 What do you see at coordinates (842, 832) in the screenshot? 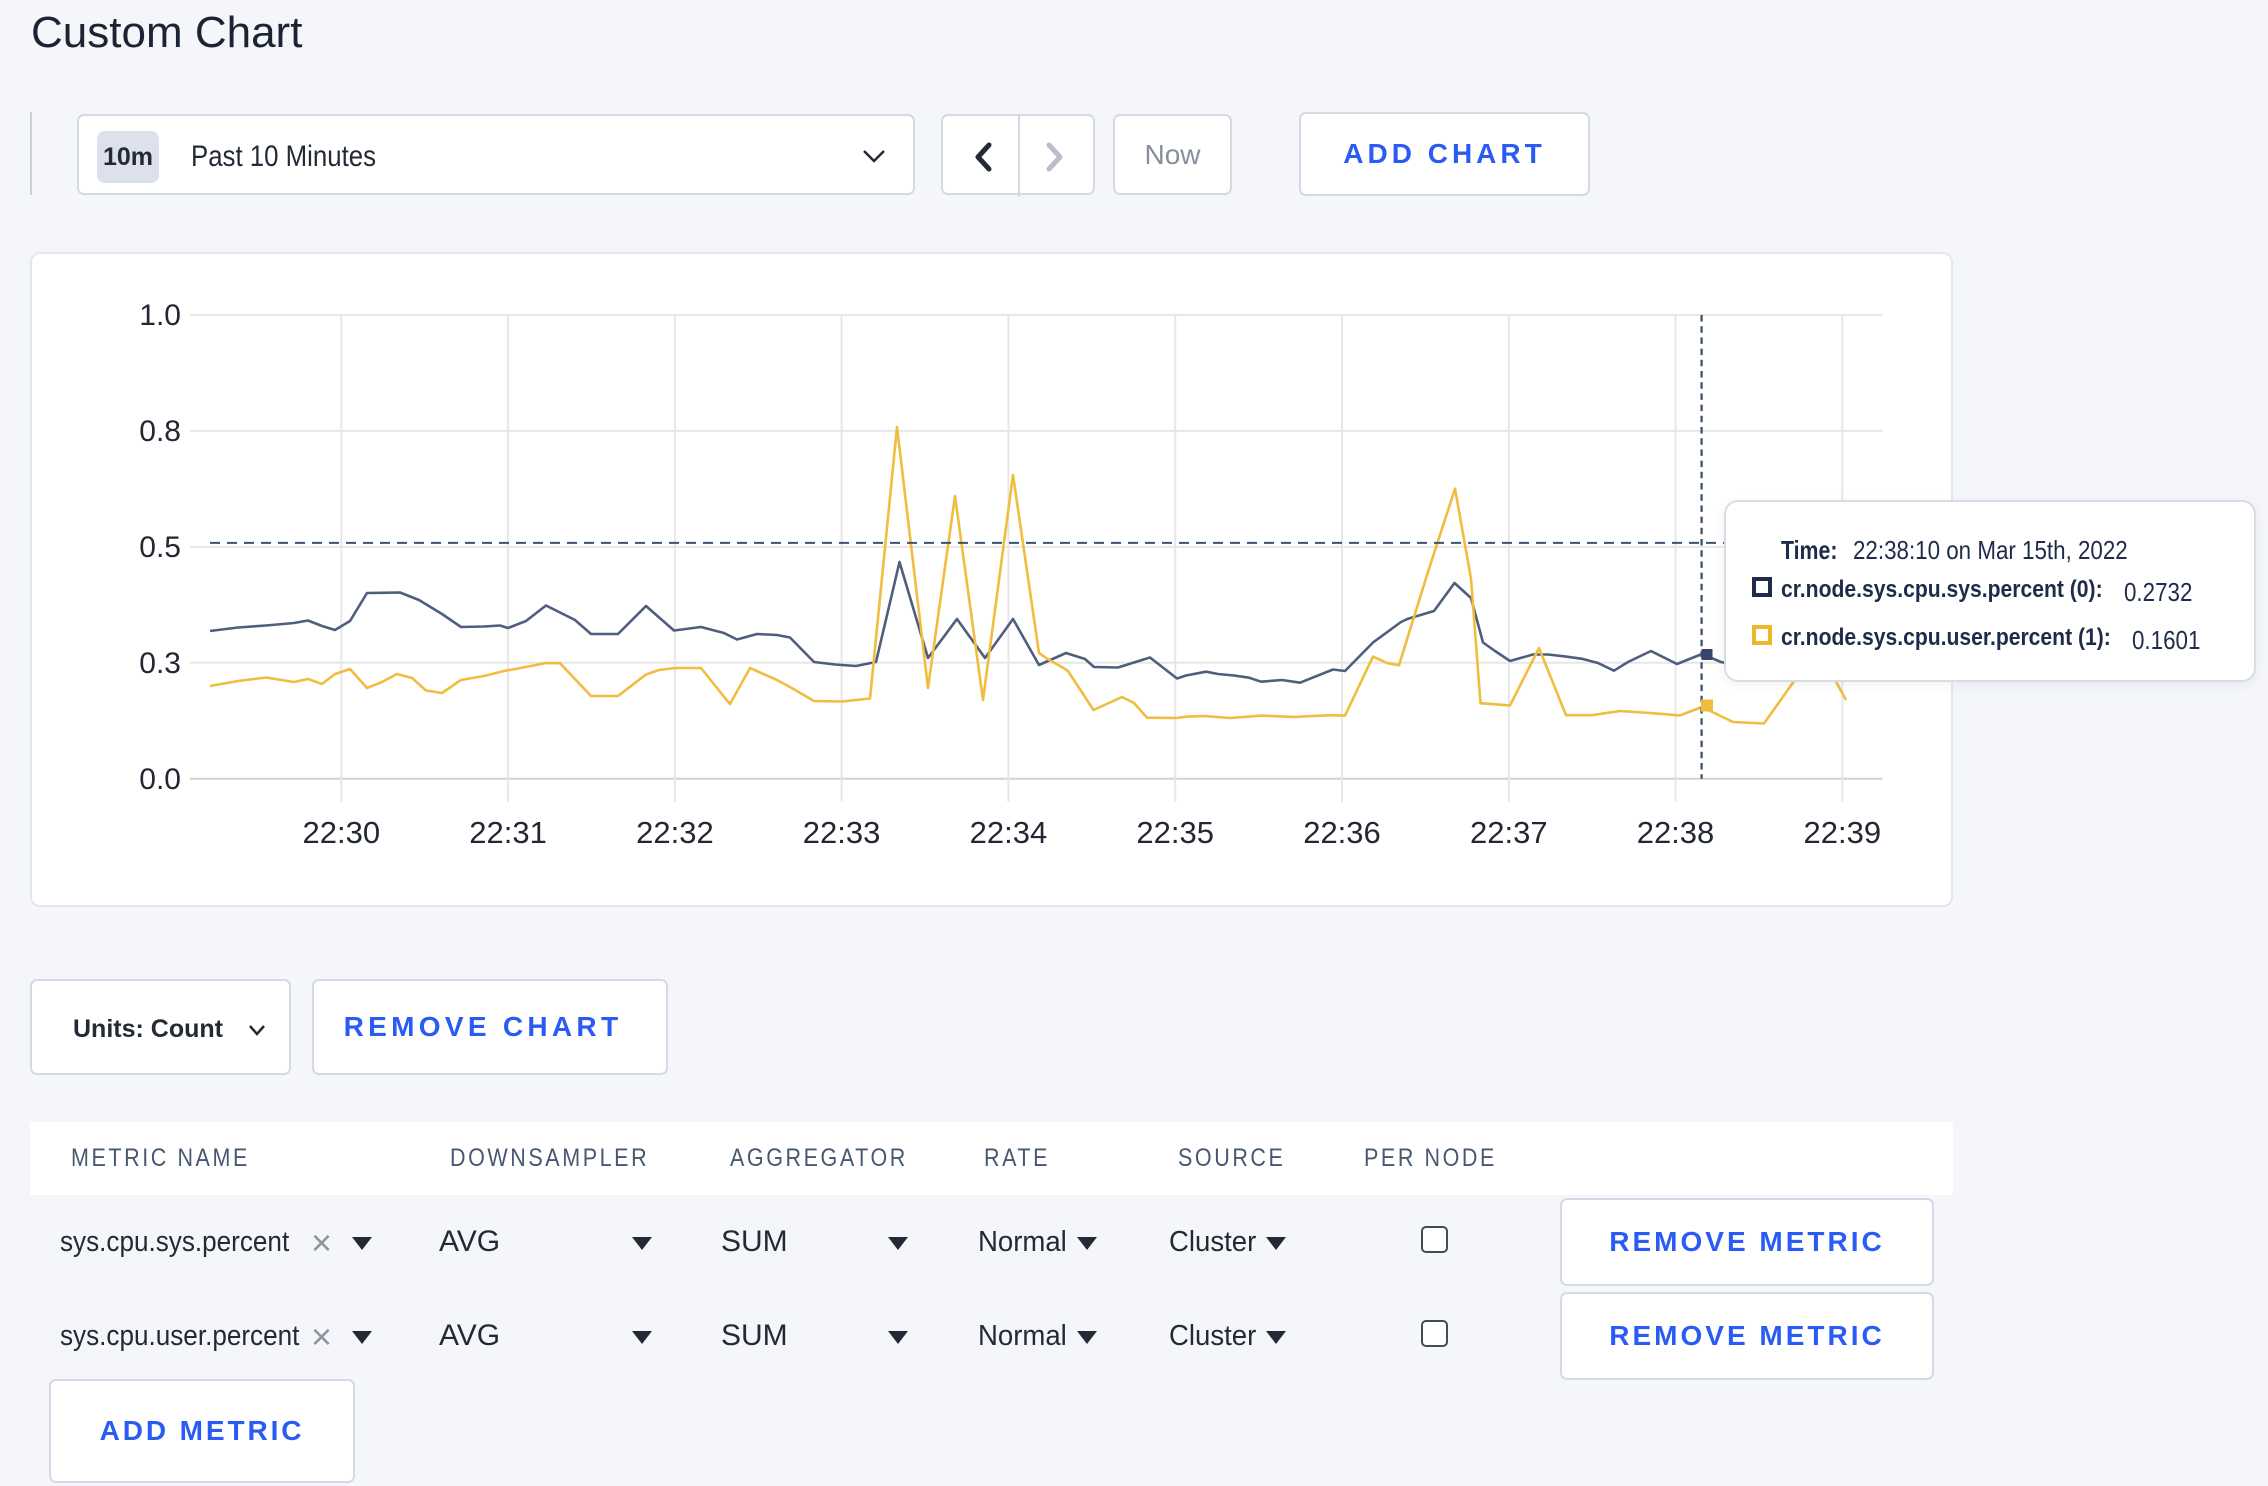
I see `svg-text: 22:33` at bounding box center [842, 832].